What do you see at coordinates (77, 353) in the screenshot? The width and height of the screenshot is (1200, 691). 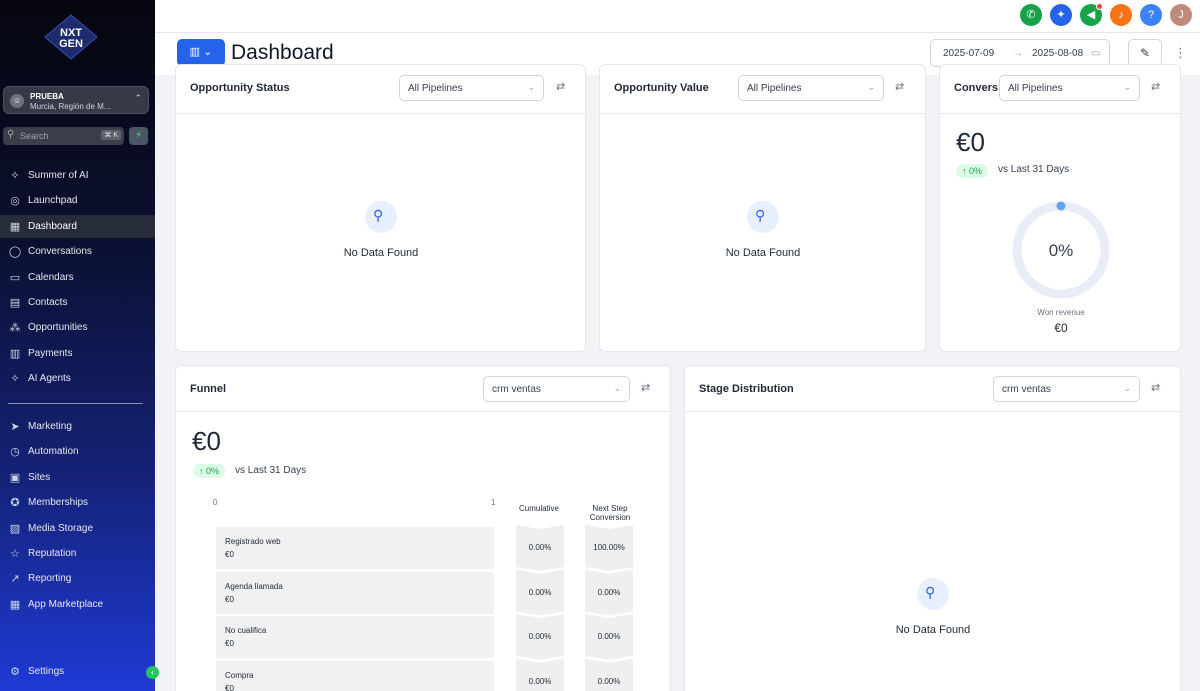 I see `sidebar-item-payments: ▥ Payments` at bounding box center [77, 353].